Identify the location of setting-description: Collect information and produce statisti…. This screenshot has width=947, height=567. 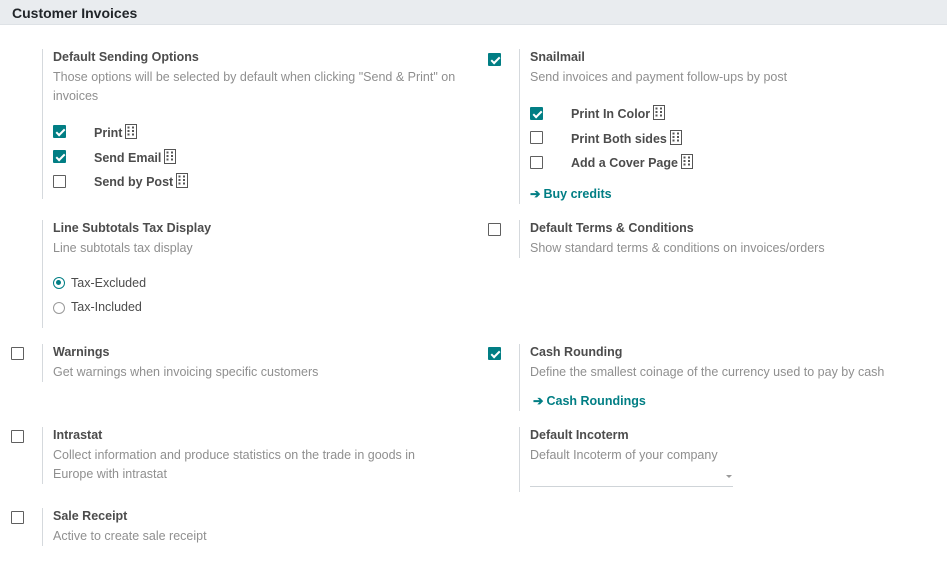
(263, 465).